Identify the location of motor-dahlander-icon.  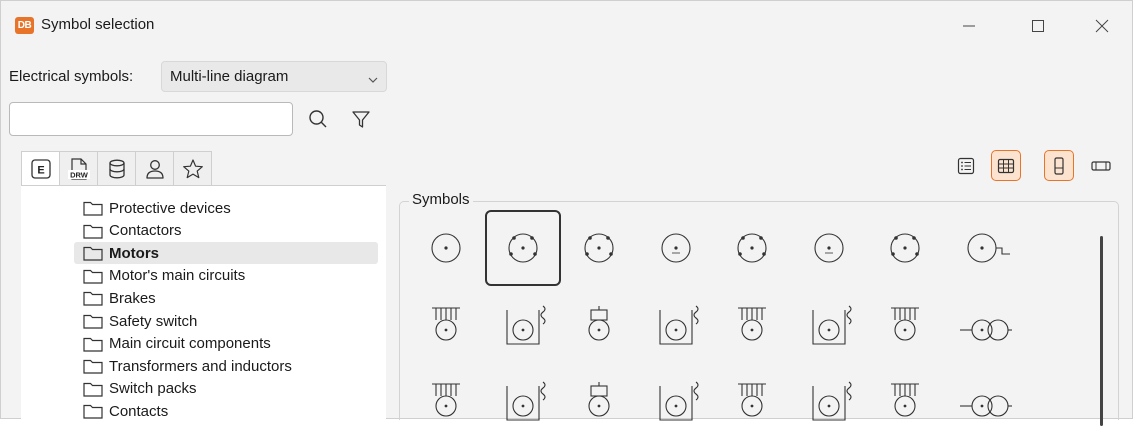
(831, 401).